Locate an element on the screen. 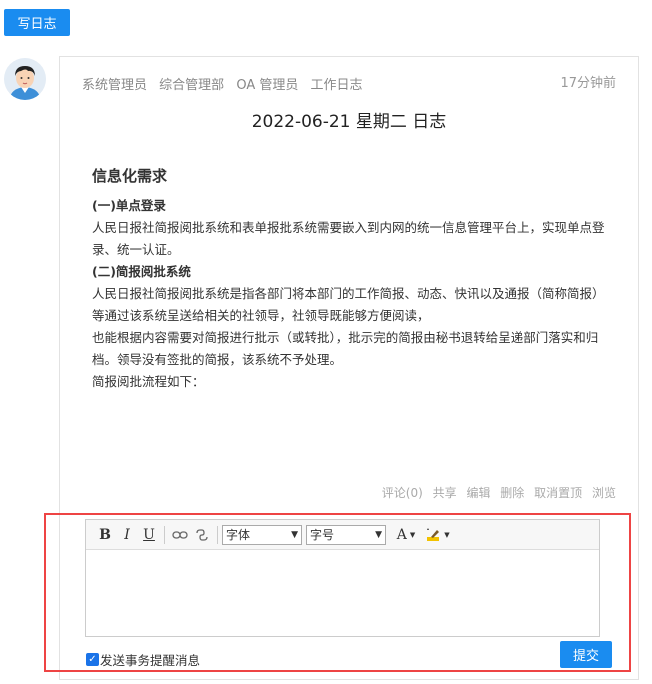  group-name: OA 管理员 is located at coordinates (267, 85).